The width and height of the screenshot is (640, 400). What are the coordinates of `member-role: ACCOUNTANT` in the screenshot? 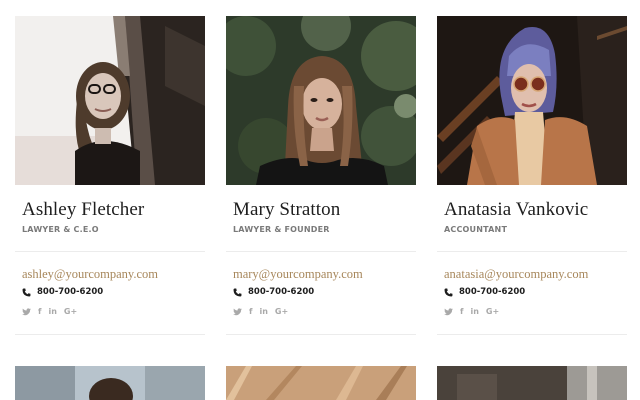 It's located at (476, 229).